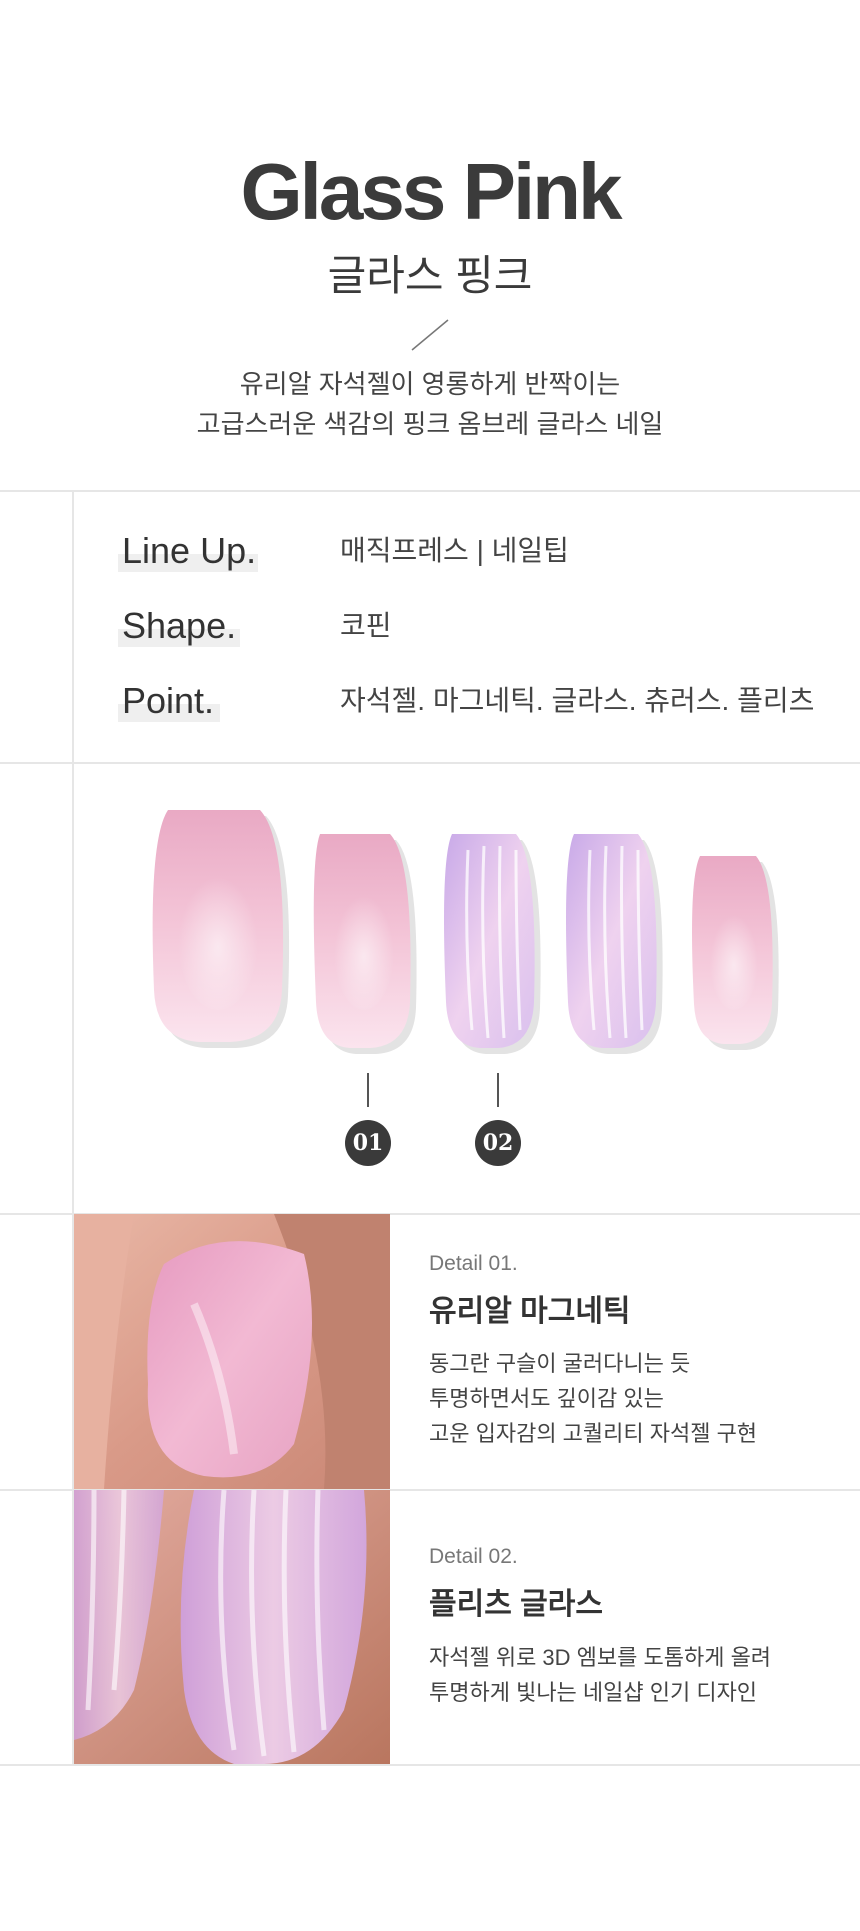 The height and width of the screenshot is (1931, 860). Describe the element at coordinates (188, 551) in the screenshot. I see `spec-label-lineup: Line Up.` at that location.